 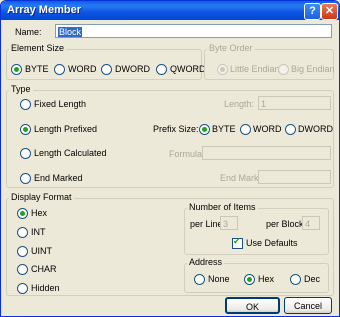 What do you see at coordinates (25, 104) in the screenshot?
I see `radio-fixed-length` at bounding box center [25, 104].